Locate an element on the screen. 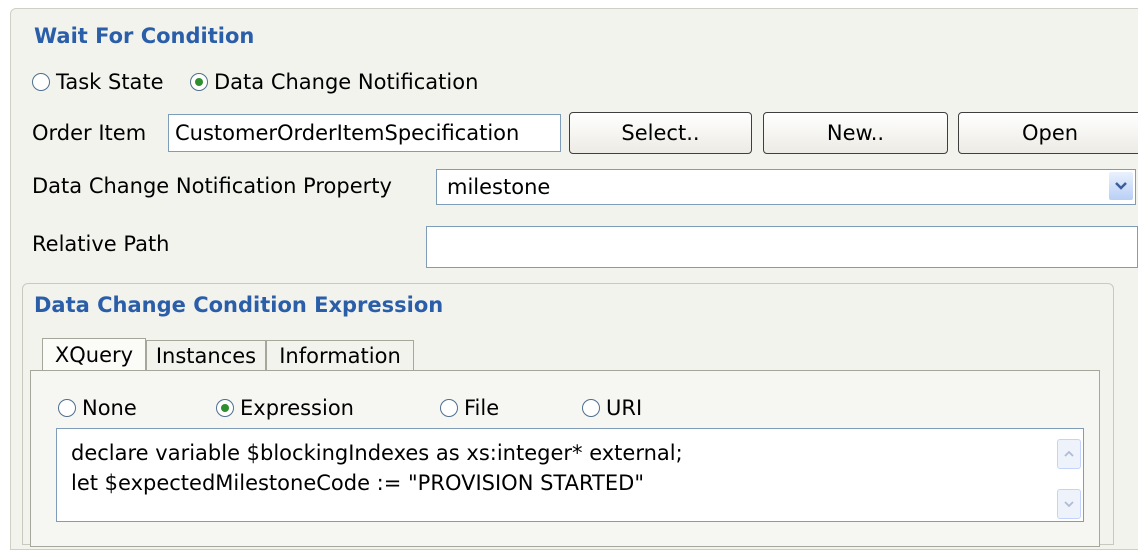 This screenshot has height=550, width=1138. radio-label: None is located at coordinates (109, 408).